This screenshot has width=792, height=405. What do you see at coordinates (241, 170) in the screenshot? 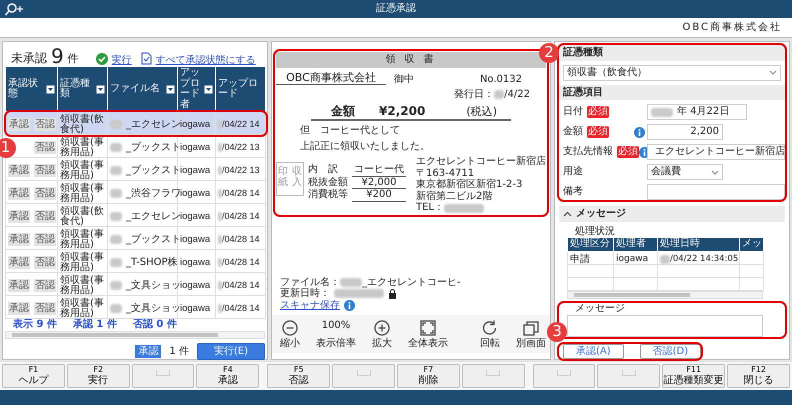
I see `table-cell: /04/22 13` at bounding box center [241, 170].